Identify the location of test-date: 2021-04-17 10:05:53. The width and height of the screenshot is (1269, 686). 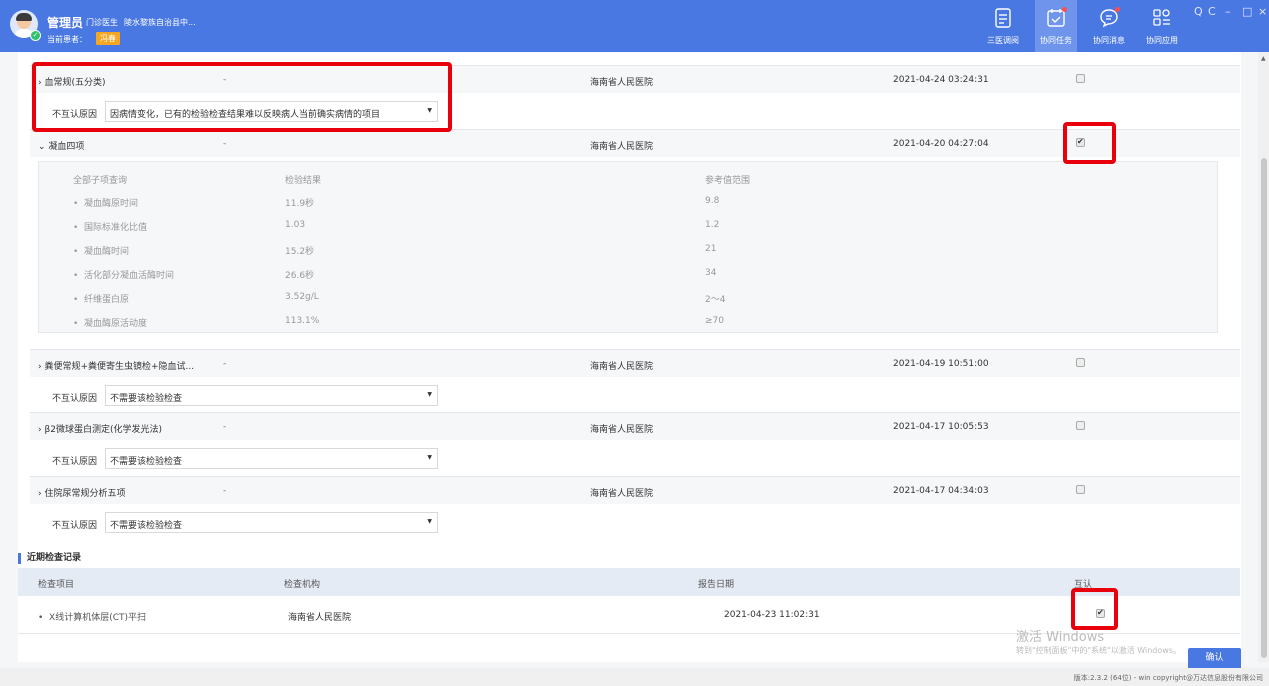
(941, 427).